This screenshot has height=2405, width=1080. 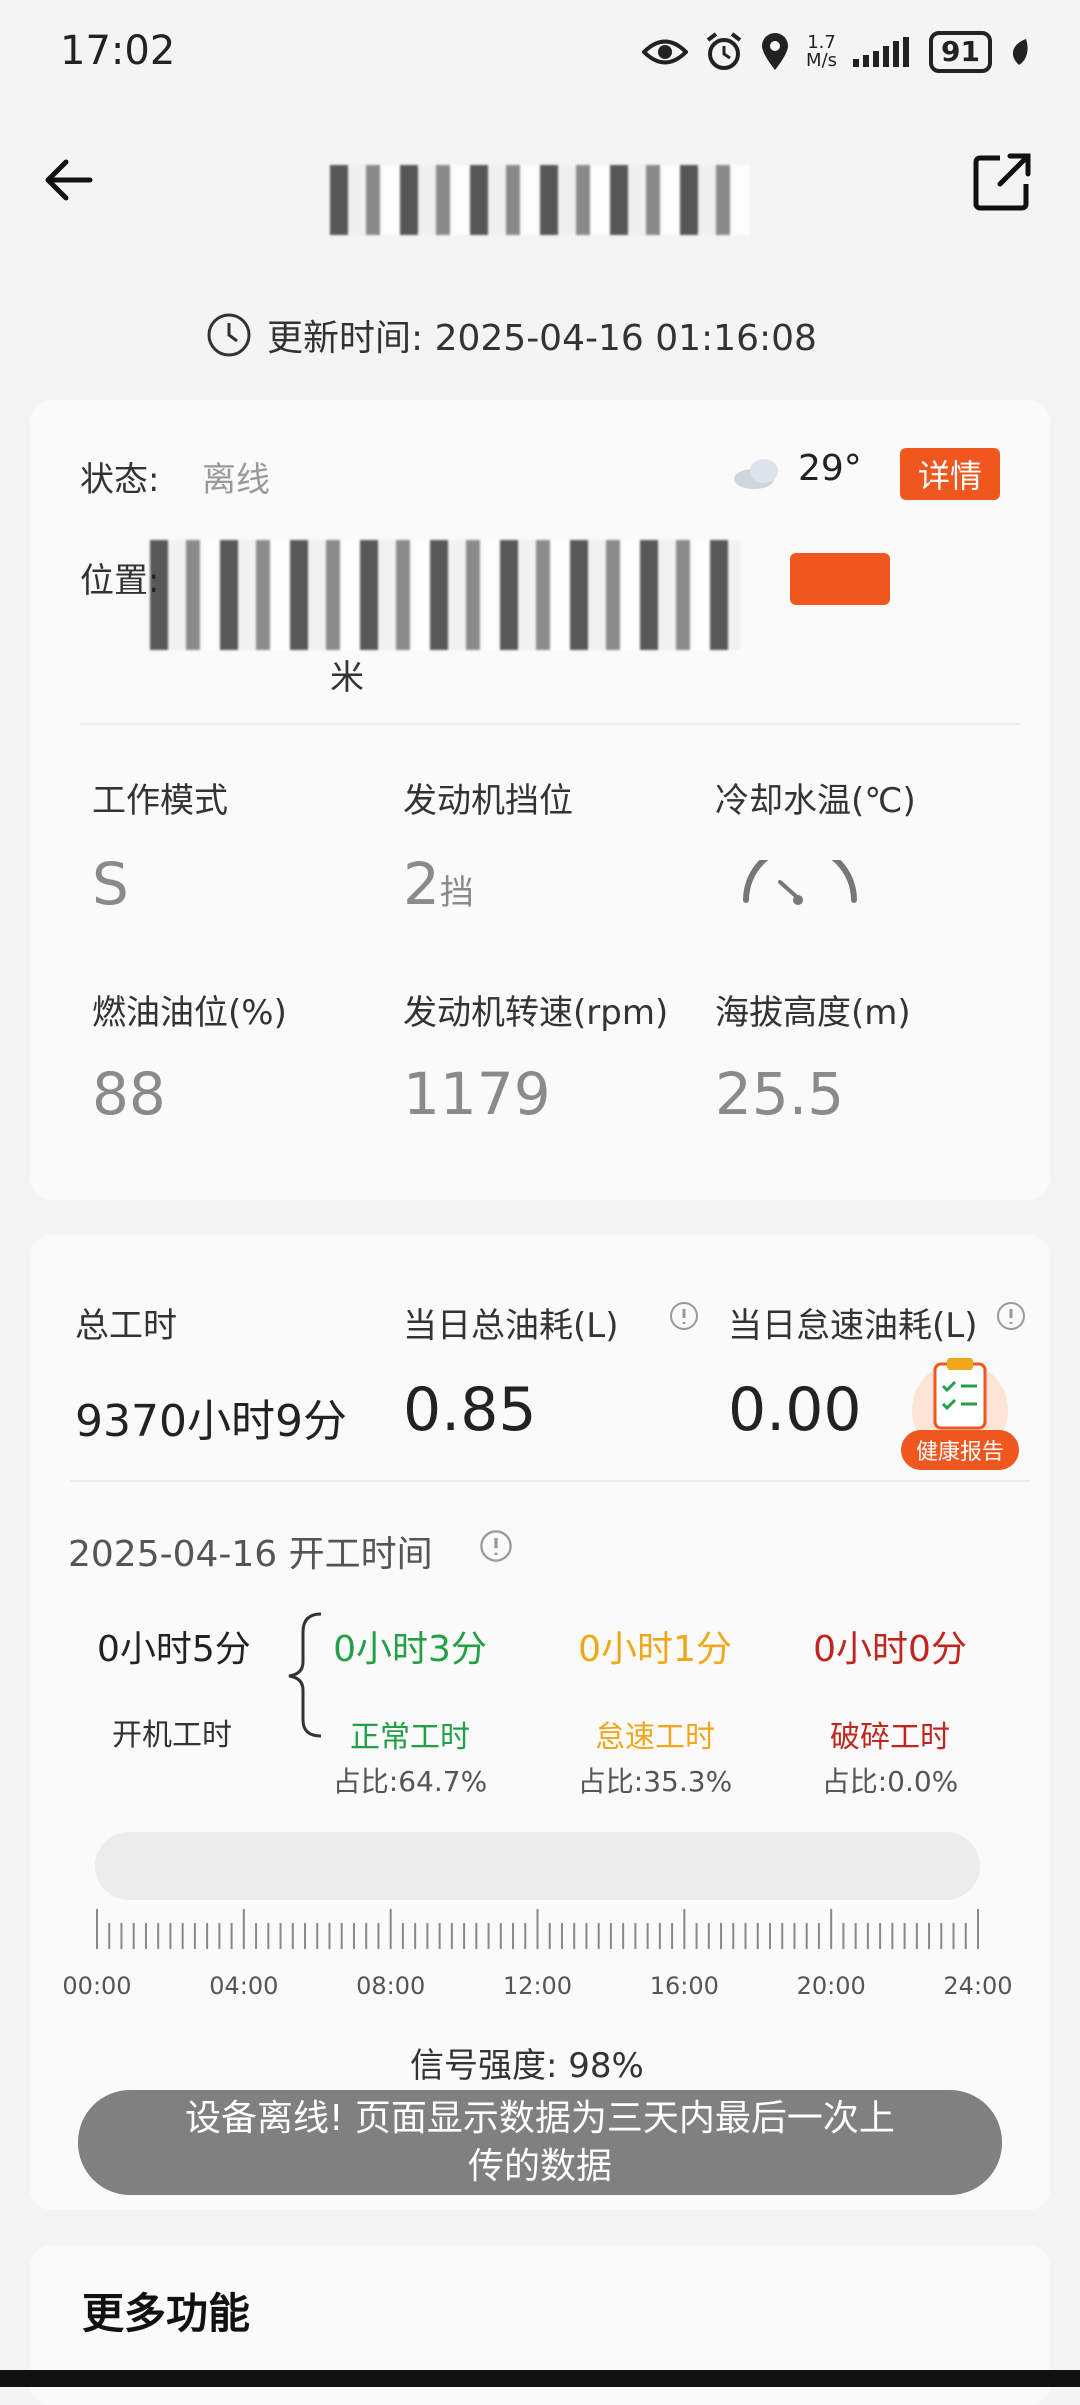 What do you see at coordinates (445, 595) in the screenshot?
I see `location-redacted` at bounding box center [445, 595].